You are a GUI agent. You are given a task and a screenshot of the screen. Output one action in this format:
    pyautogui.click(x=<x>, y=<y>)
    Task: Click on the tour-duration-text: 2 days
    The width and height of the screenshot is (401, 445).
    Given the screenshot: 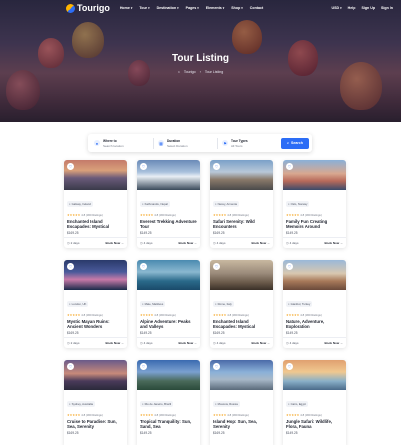 What is the action you would take?
    pyautogui.click(x=75, y=243)
    